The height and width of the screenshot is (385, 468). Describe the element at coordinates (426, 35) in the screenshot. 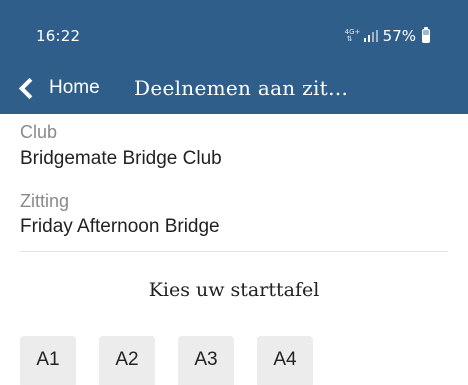

I see `battery-icon` at that location.